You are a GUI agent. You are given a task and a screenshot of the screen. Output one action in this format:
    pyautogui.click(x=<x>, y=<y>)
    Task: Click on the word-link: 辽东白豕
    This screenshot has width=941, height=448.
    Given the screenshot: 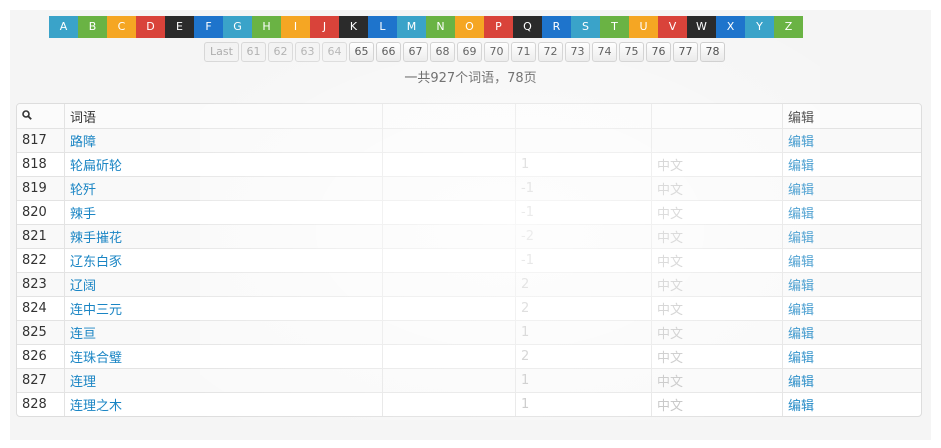 What is the action you would take?
    pyautogui.click(x=96, y=262)
    